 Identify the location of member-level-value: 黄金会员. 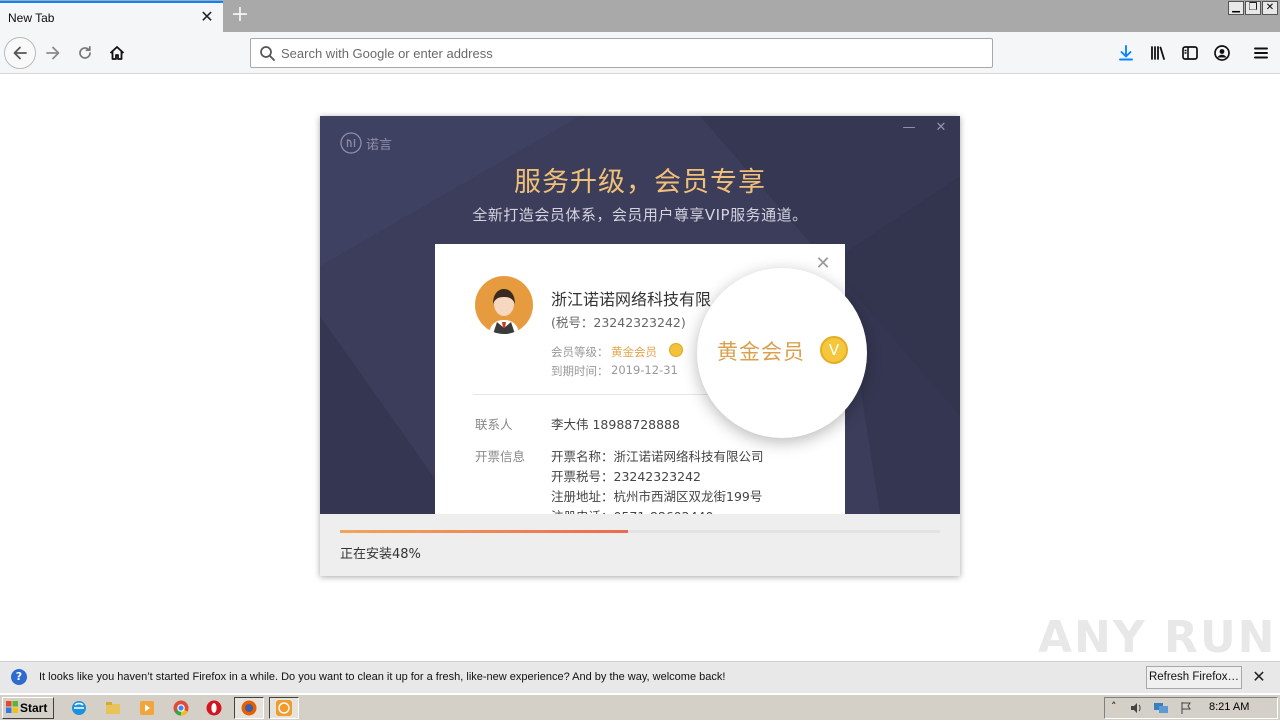
(634, 352).